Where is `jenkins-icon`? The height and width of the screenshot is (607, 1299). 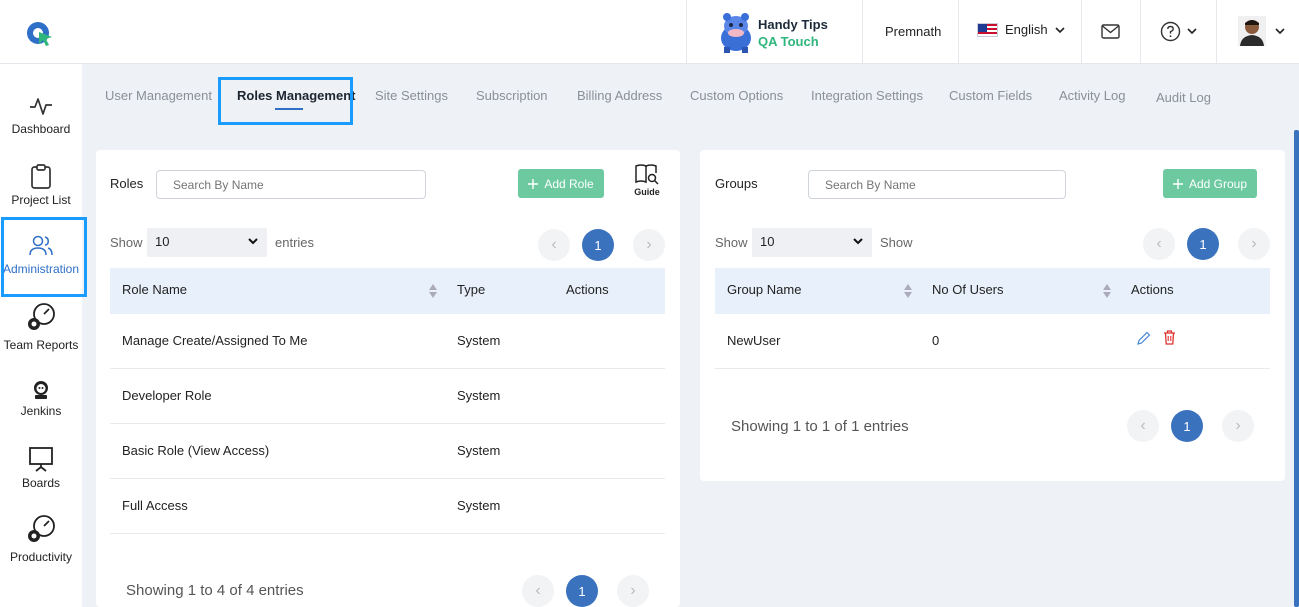
jenkins-icon is located at coordinates (41, 390).